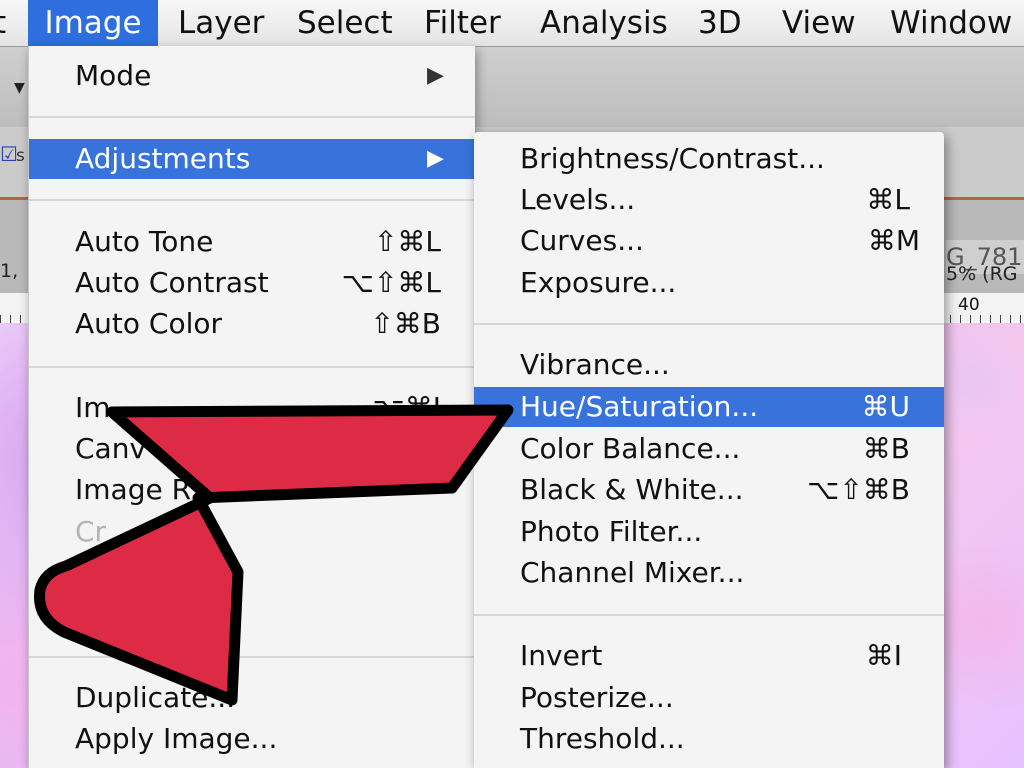  I want to click on menu-item-adjustments: Adjustments ▶, so click(252, 159).